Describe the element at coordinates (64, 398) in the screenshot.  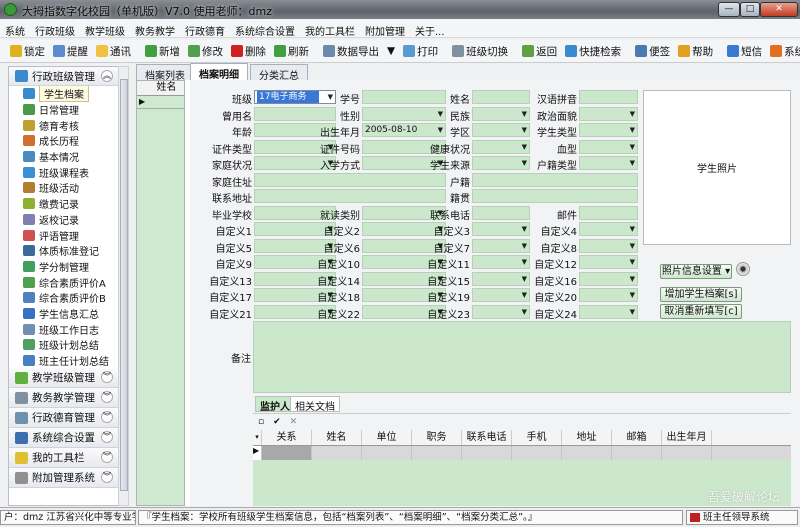
I see `sidebar-group: 教务教学管理 ︾` at that location.